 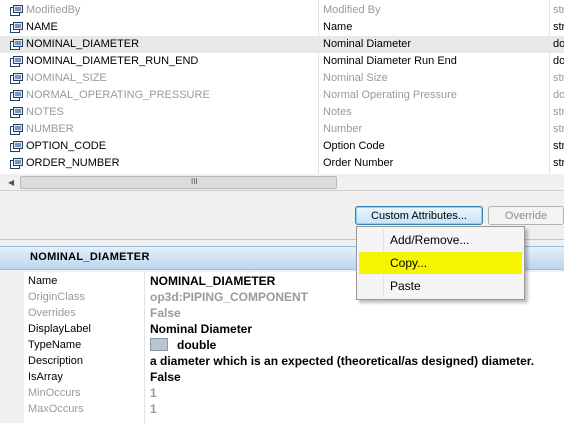 I want to click on property-value-cell: op3d:PIPING_COMPONENT, so click(x=229, y=297).